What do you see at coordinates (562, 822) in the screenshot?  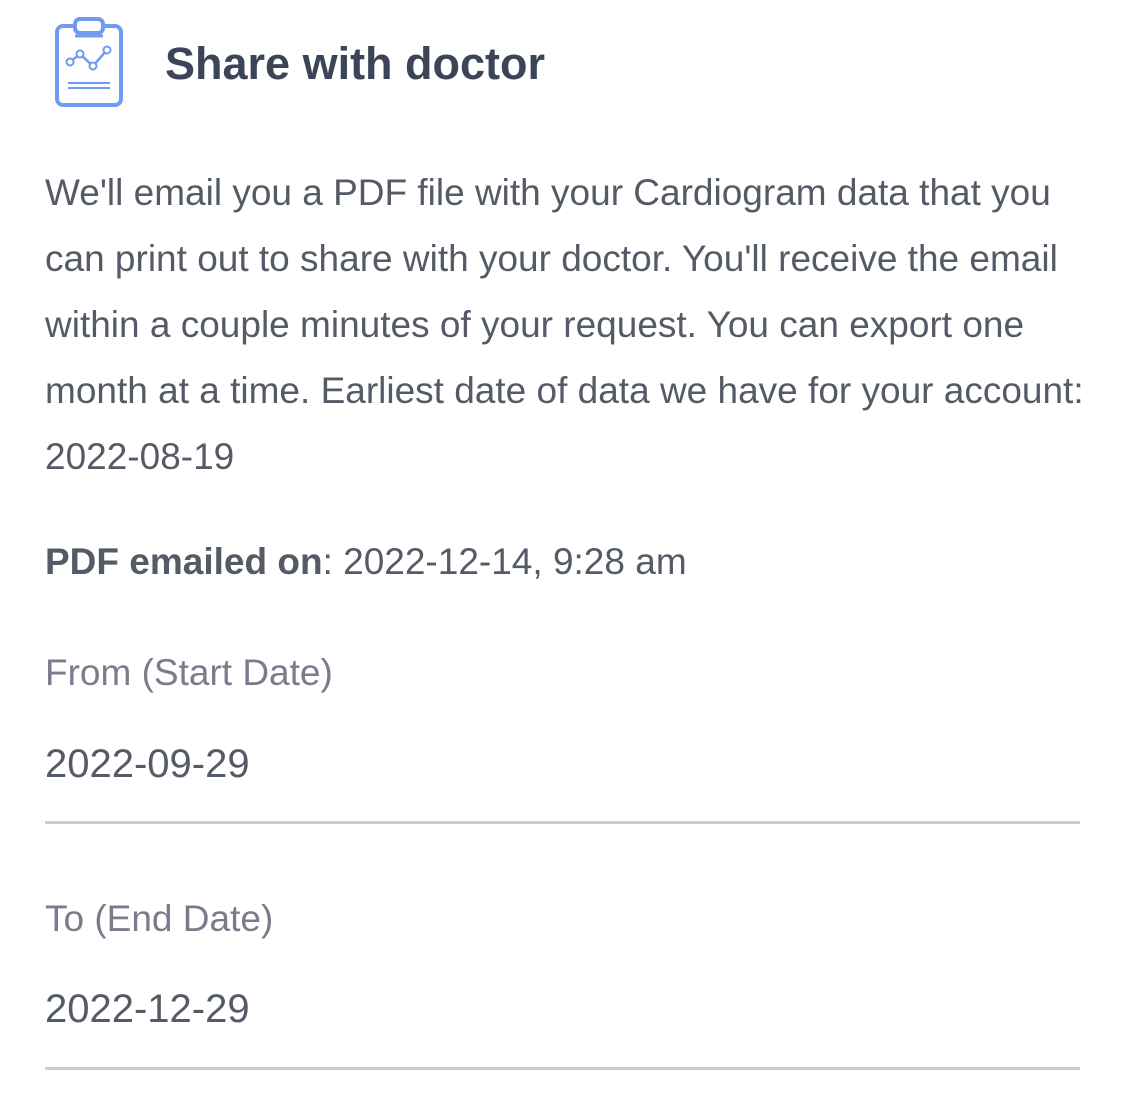 I see `start-date-underline` at bounding box center [562, 822].